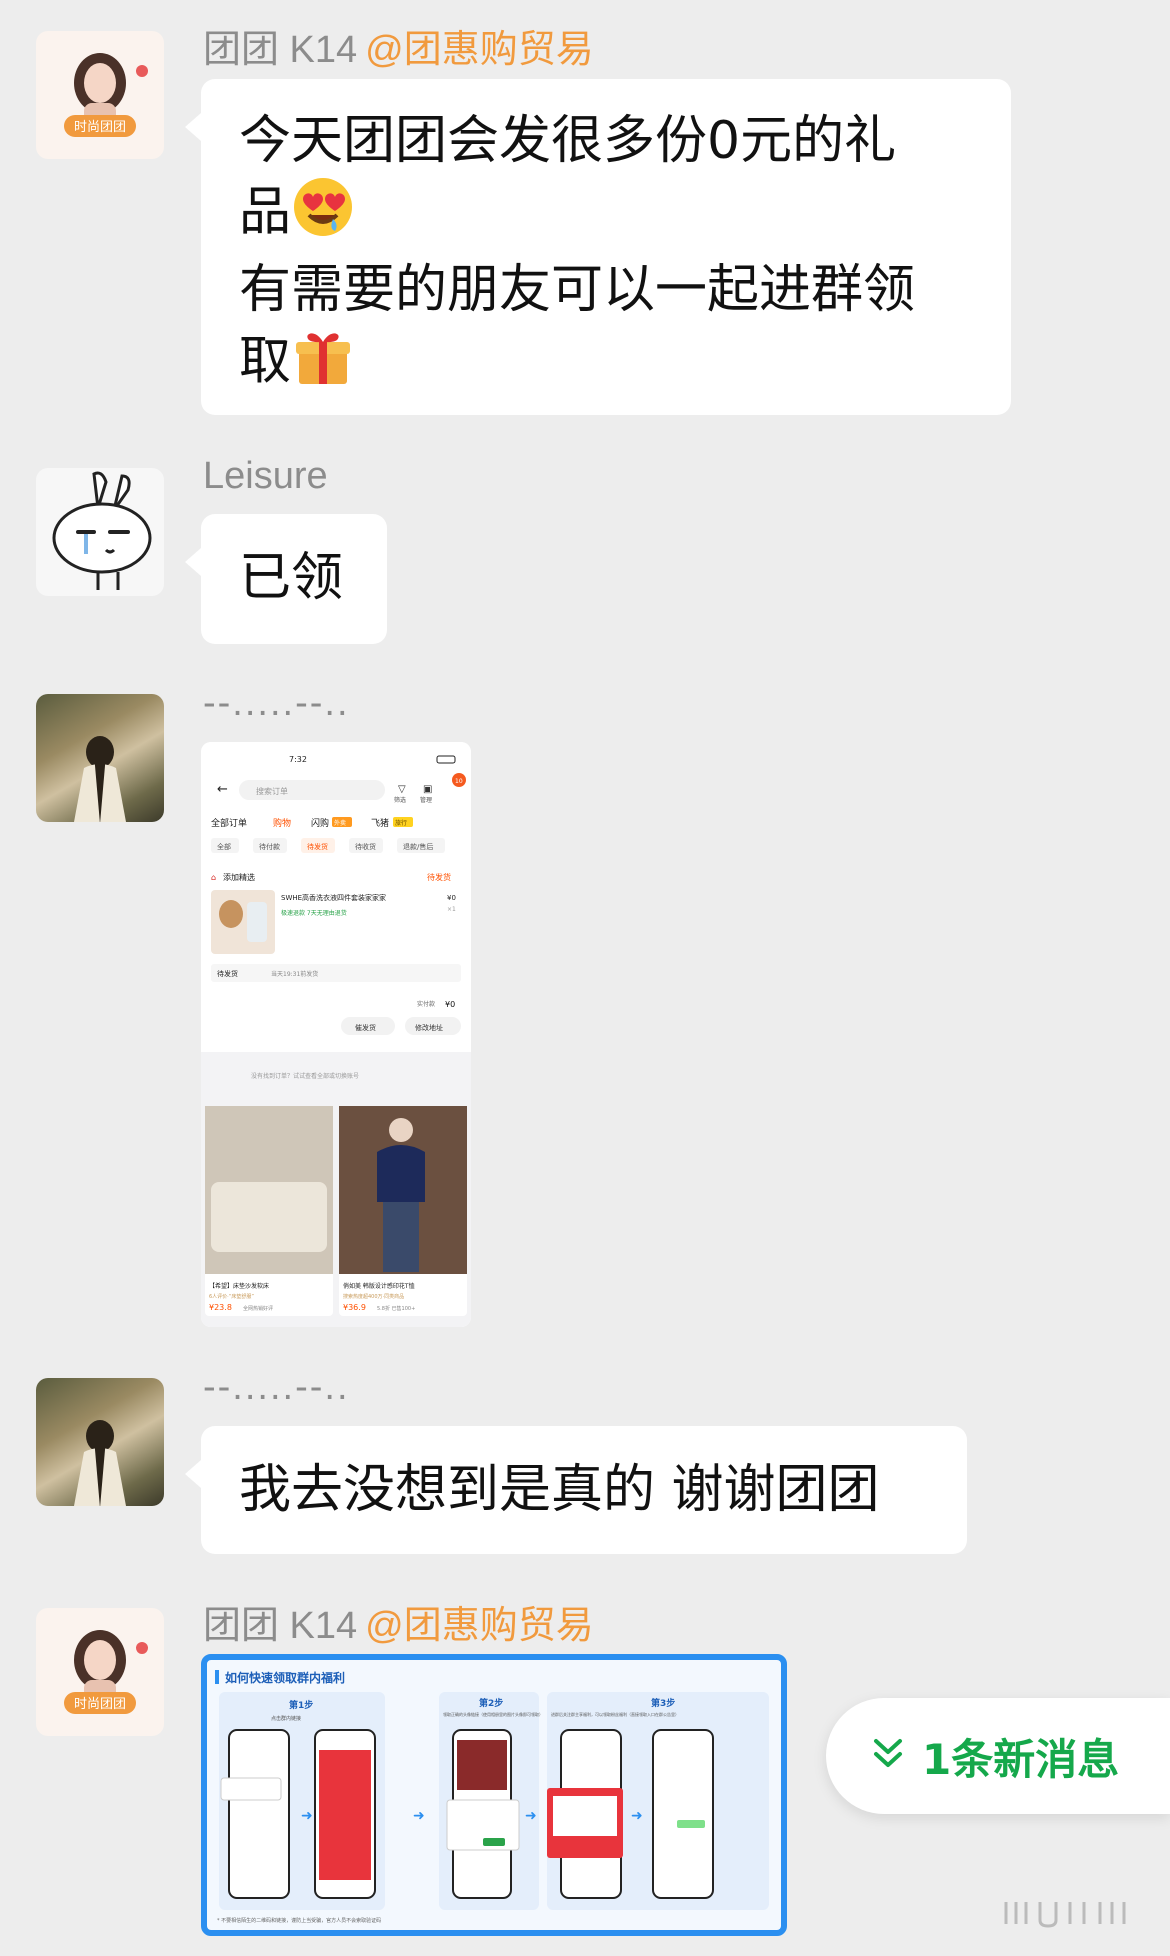 Image resolution: width=1170 pixels, height=1956 pixels. I want to click on message-bubble: 今天团团会发很多份0元的礼 品 有需要的朋友可以一起进群领 取, so click(598, 247).